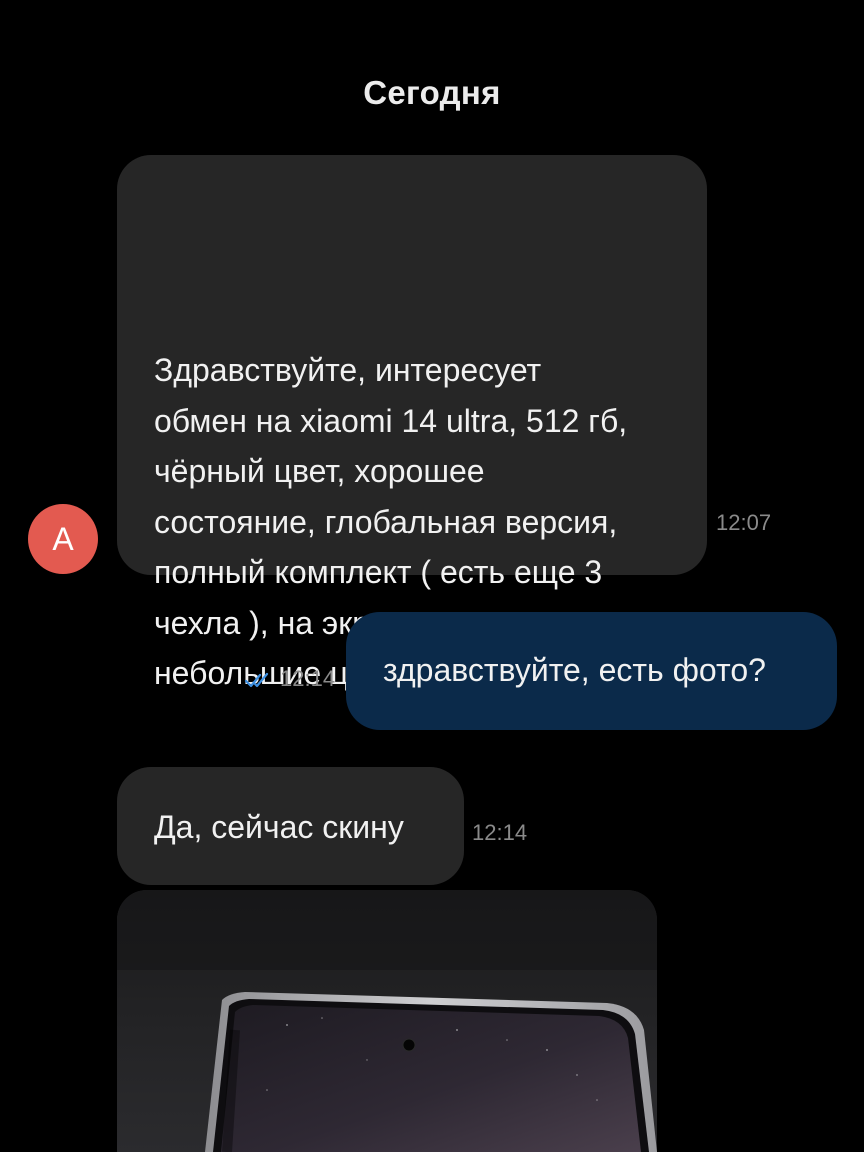  What do you see at coordinates (744, 522) in the screenshot?
I see `message-time: 12:07` at bounding box center [744, 522].